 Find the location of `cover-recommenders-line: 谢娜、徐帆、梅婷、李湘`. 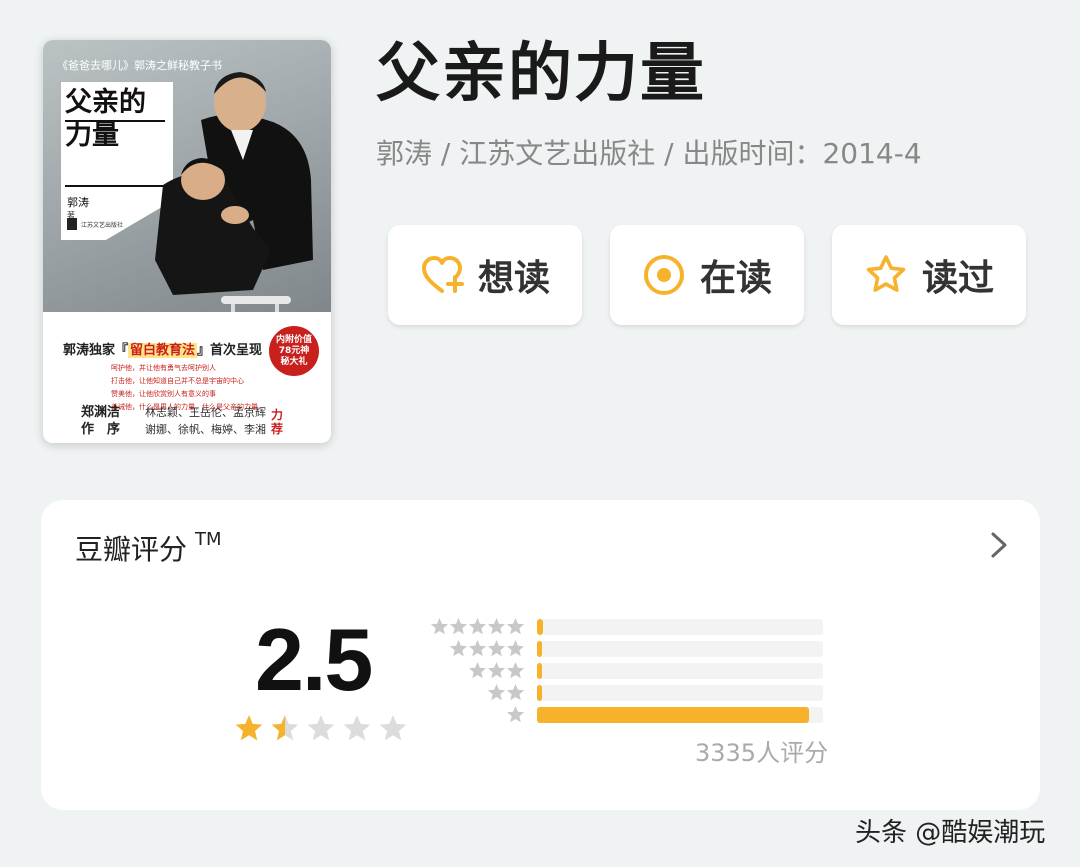

cover-recommenders-line: 谢娜、徐帆、梅婷、李湘 is located at coordinates (205, 429).